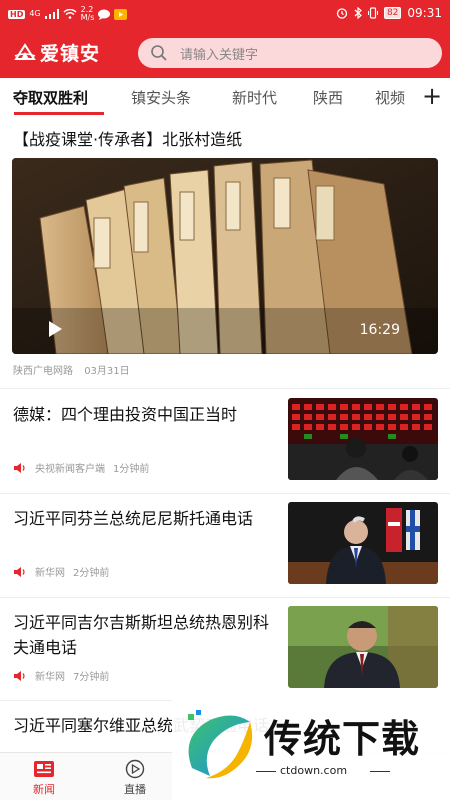 This screenshot has width=450, height=800. Describe the element at coordinates (51, 14) in the screenshot. I see `signal-icon` at that location.